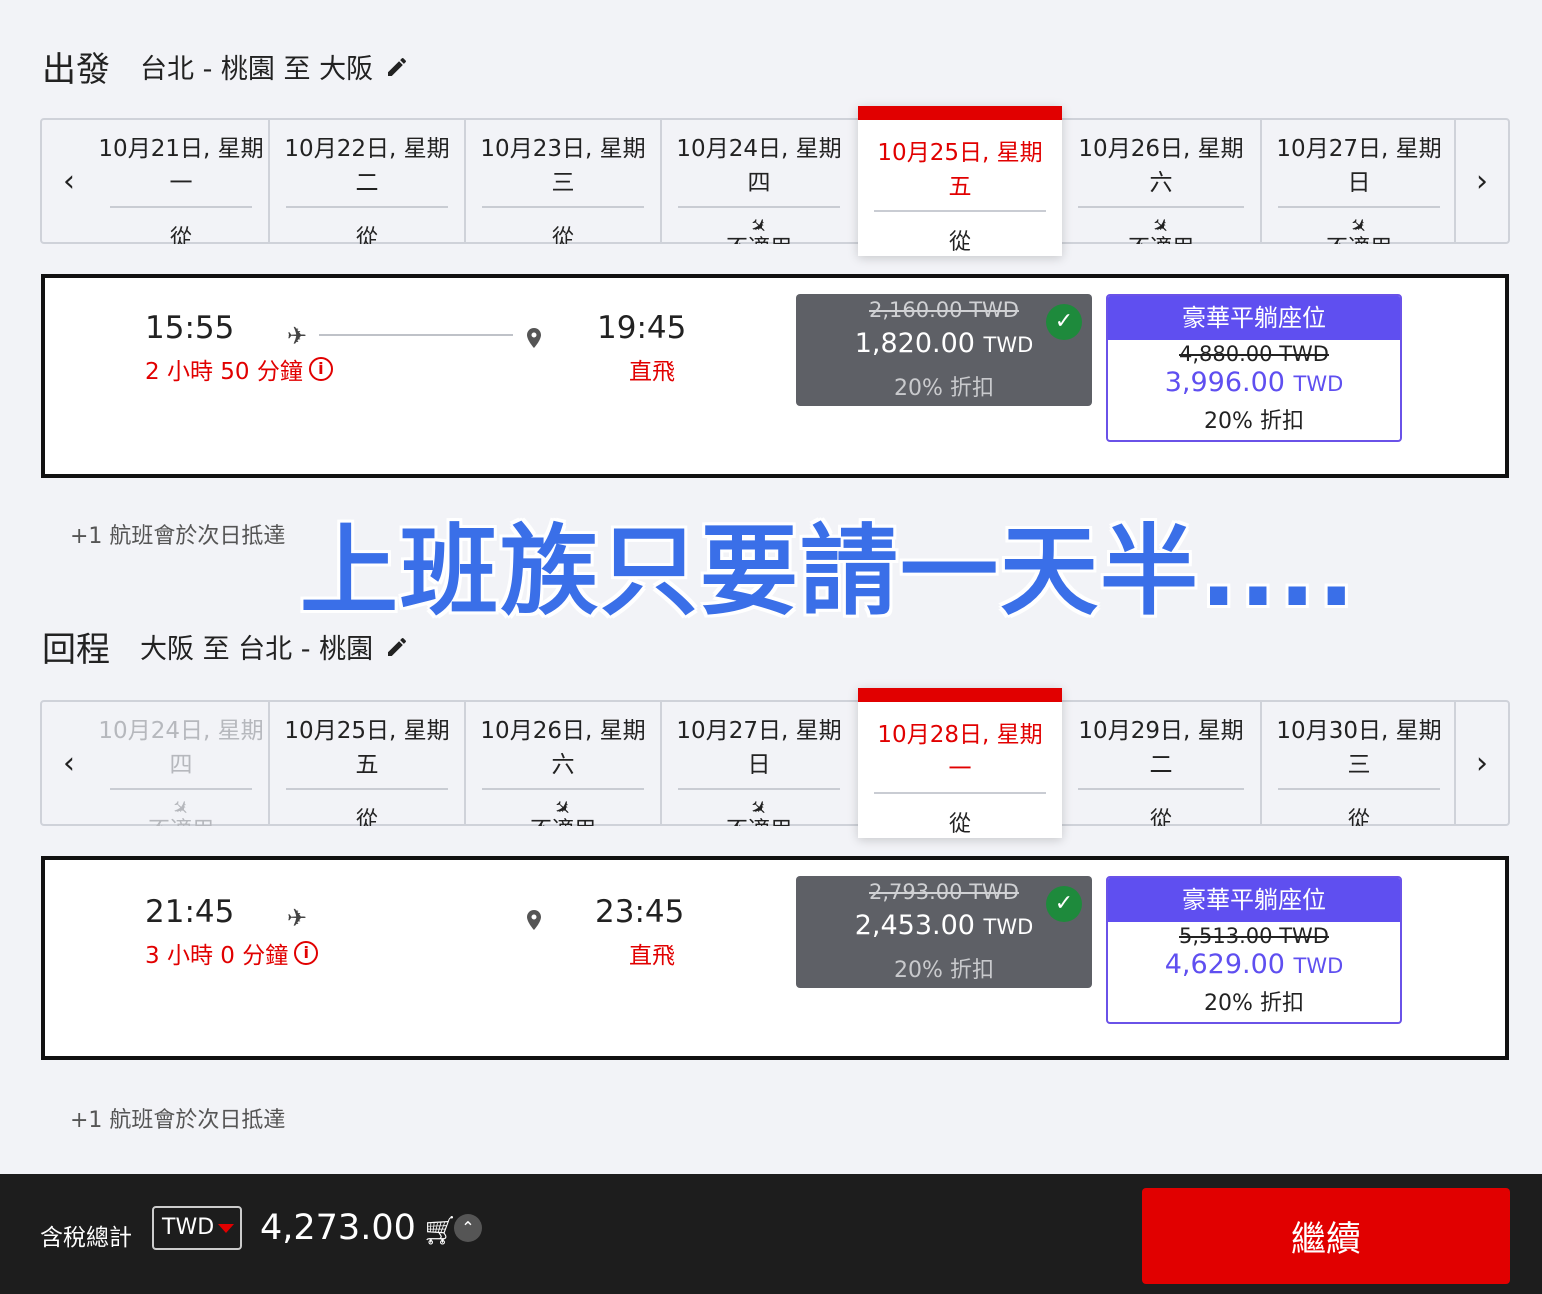 The image size is (1542, 1294). What do you see at coordinates (758, 181) in the screenshot?
I see `date-tab-outbound-3: 10月24日, 星期四 ✈ 不適用` at bounding box center [758, 181].